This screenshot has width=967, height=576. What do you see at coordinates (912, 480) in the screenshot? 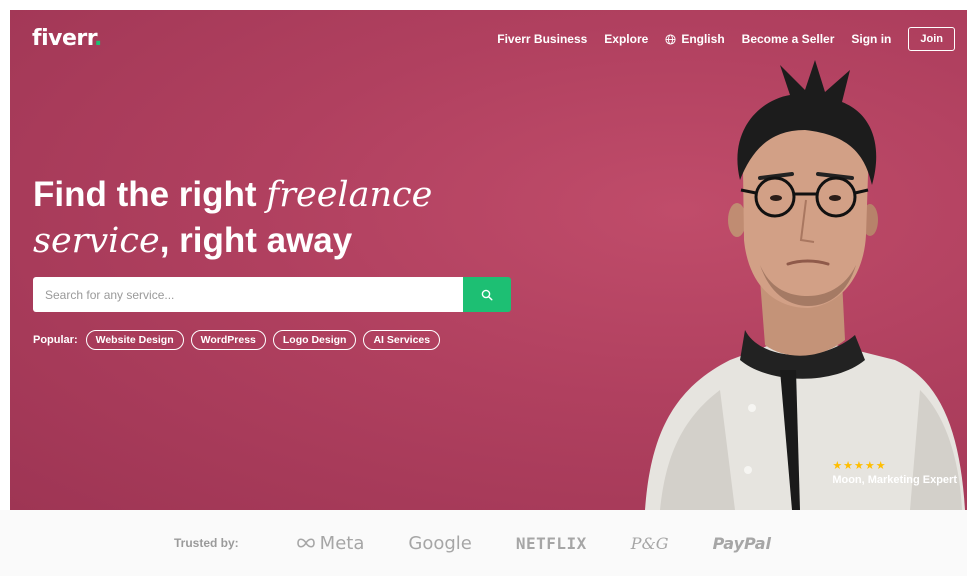
I see `testimonial-role: Marketing Expert` at bounding box center [912, 480].